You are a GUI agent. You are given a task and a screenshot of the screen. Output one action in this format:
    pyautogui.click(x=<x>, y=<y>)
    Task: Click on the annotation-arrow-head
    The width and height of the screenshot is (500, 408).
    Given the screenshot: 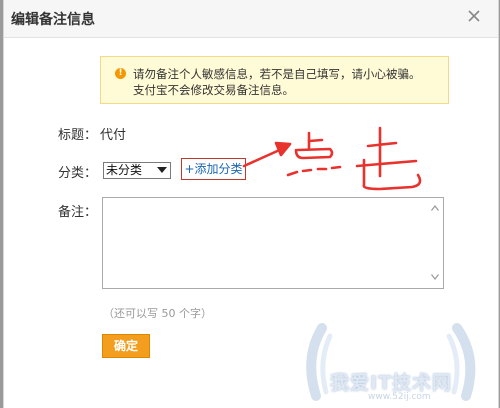 What is the action you would take?
    pyautogui.click(x=283, y=149)
    